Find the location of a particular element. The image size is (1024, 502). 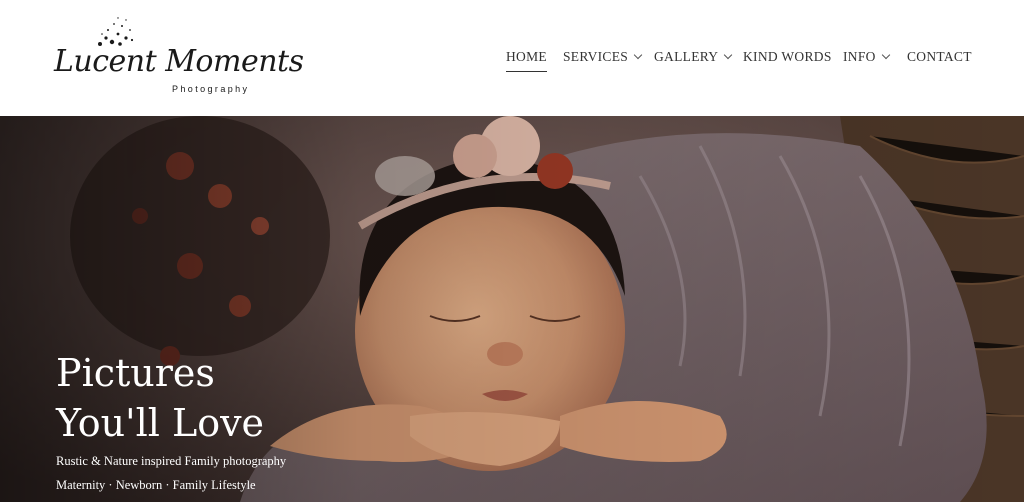

brand-tagline: Photography is located at coordinates (211, 89).